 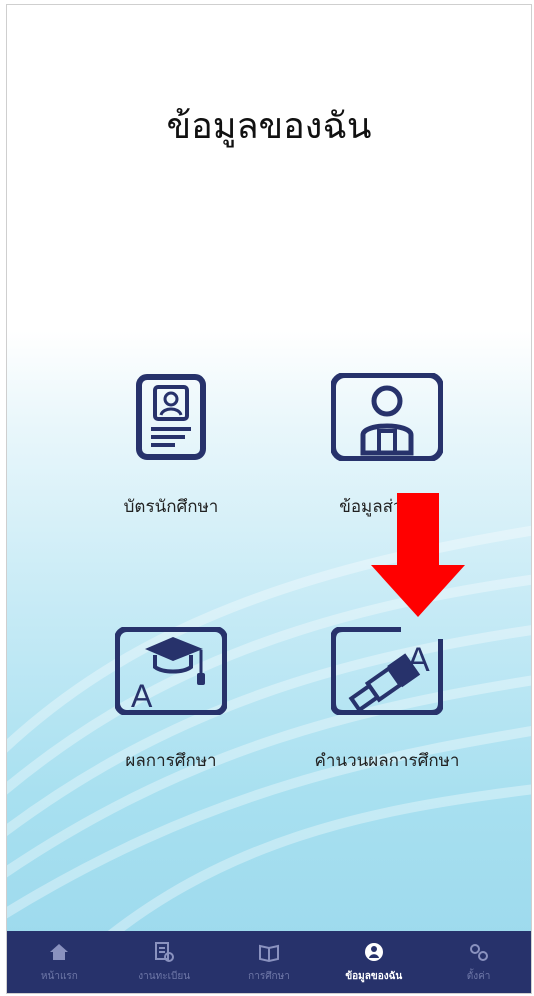 I want to click on nav-item-education: การศึกษา, so click(x=269, y=962).